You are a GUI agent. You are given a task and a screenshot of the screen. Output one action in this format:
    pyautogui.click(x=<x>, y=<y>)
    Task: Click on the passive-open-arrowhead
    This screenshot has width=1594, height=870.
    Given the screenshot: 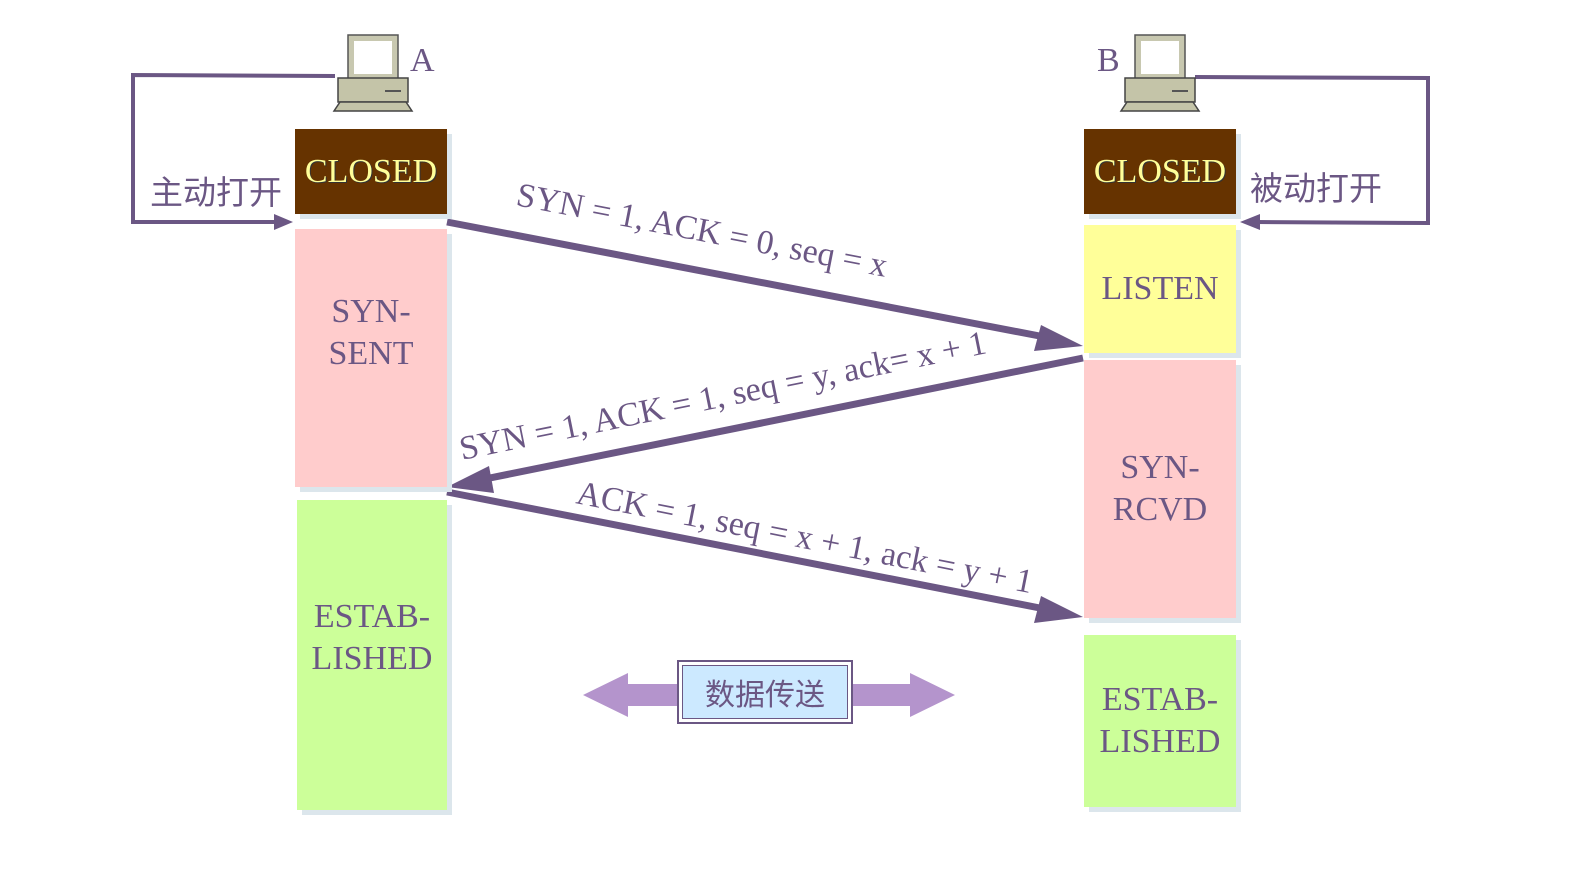 What is the action you would take?
    pyautogui.click(x=1250, y=222)
    